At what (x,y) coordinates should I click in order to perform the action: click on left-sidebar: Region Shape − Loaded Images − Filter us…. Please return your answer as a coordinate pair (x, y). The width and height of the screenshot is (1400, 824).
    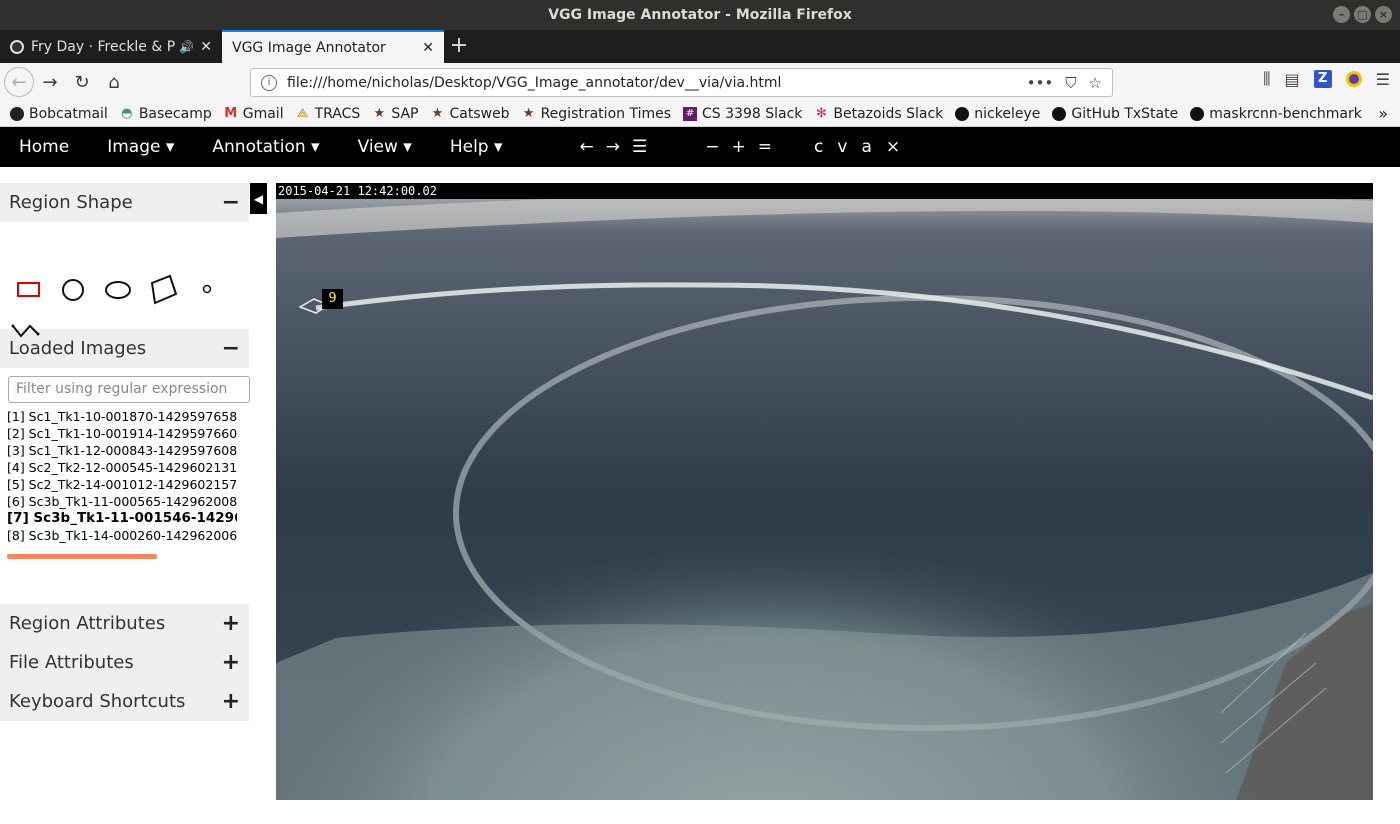
    Looking at the image, I should click on (125, 452).